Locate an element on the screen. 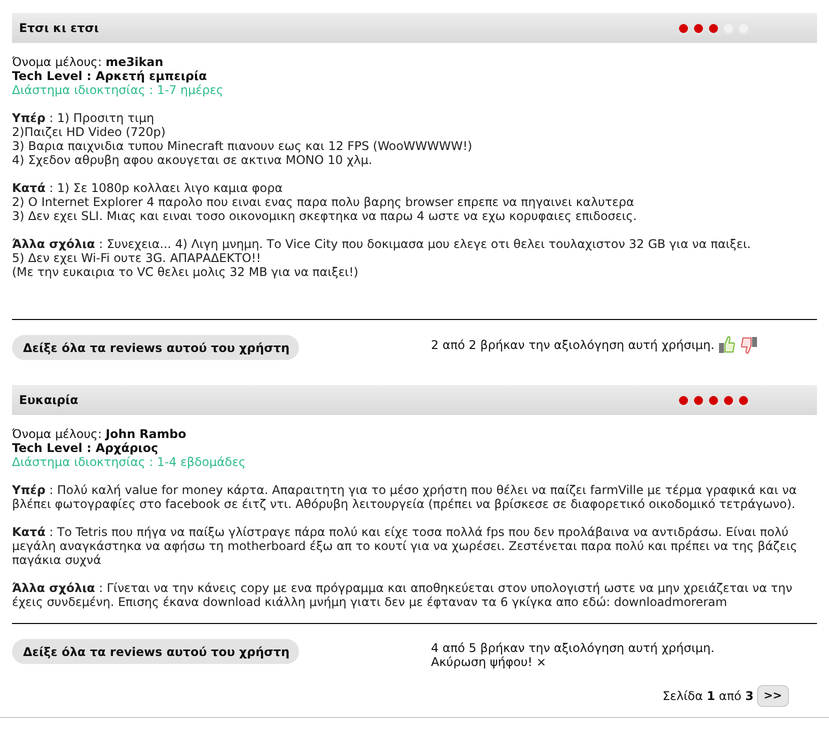 The height and width of the screenshot is (745, 829). ownership-period: Διάστημα ιδιοκτησίας : 1-4 εβδομάδες is located at coordinates (129, 462).